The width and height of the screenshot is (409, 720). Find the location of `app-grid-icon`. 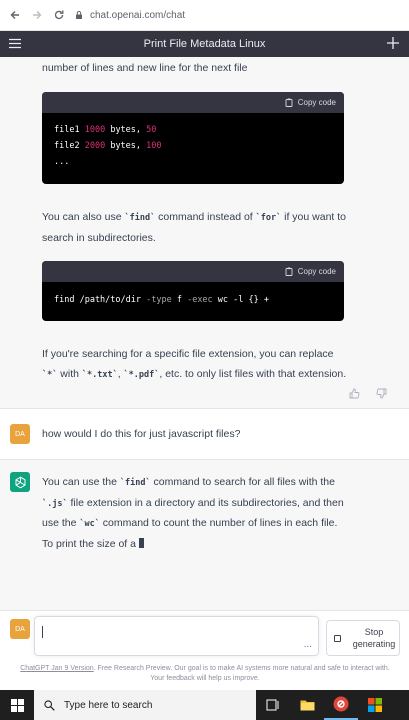

app-grid-icon is located at coordinates (375, 705).